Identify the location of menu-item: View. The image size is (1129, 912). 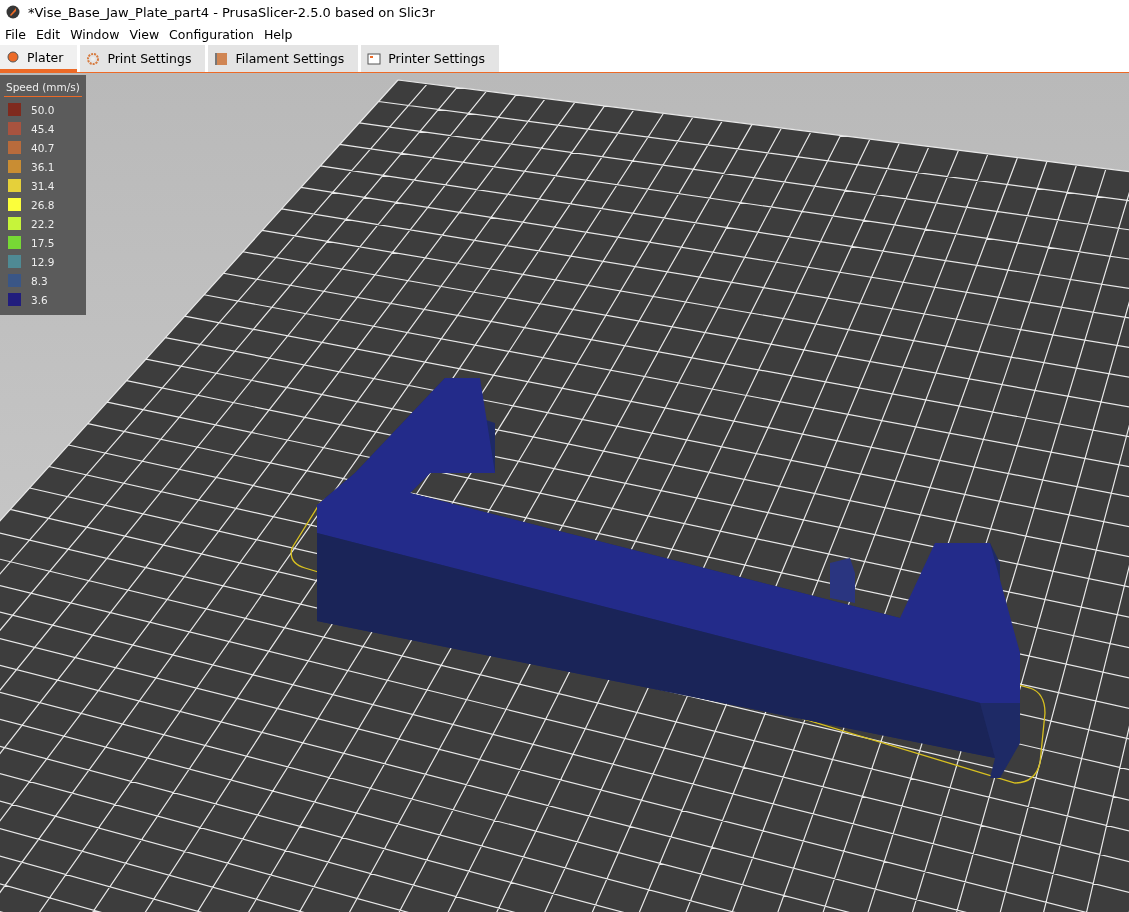
(144, 34).